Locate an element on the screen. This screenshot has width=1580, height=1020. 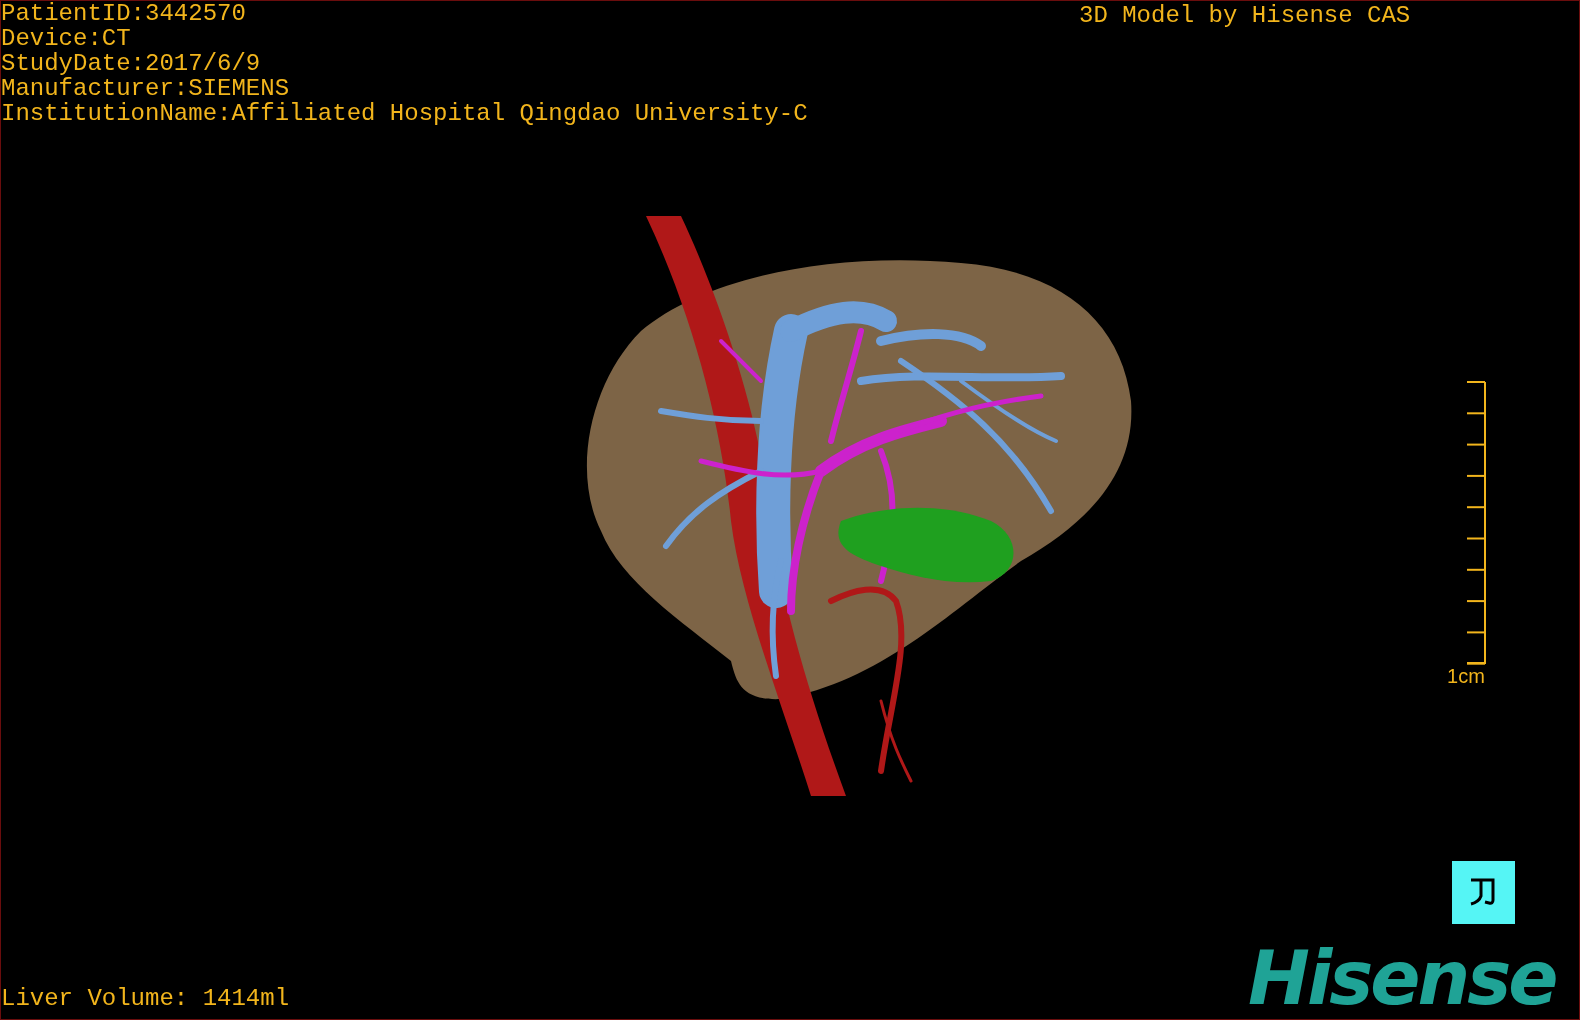
scale-bar-label: 1cm is located at coordinates (1466, 676).